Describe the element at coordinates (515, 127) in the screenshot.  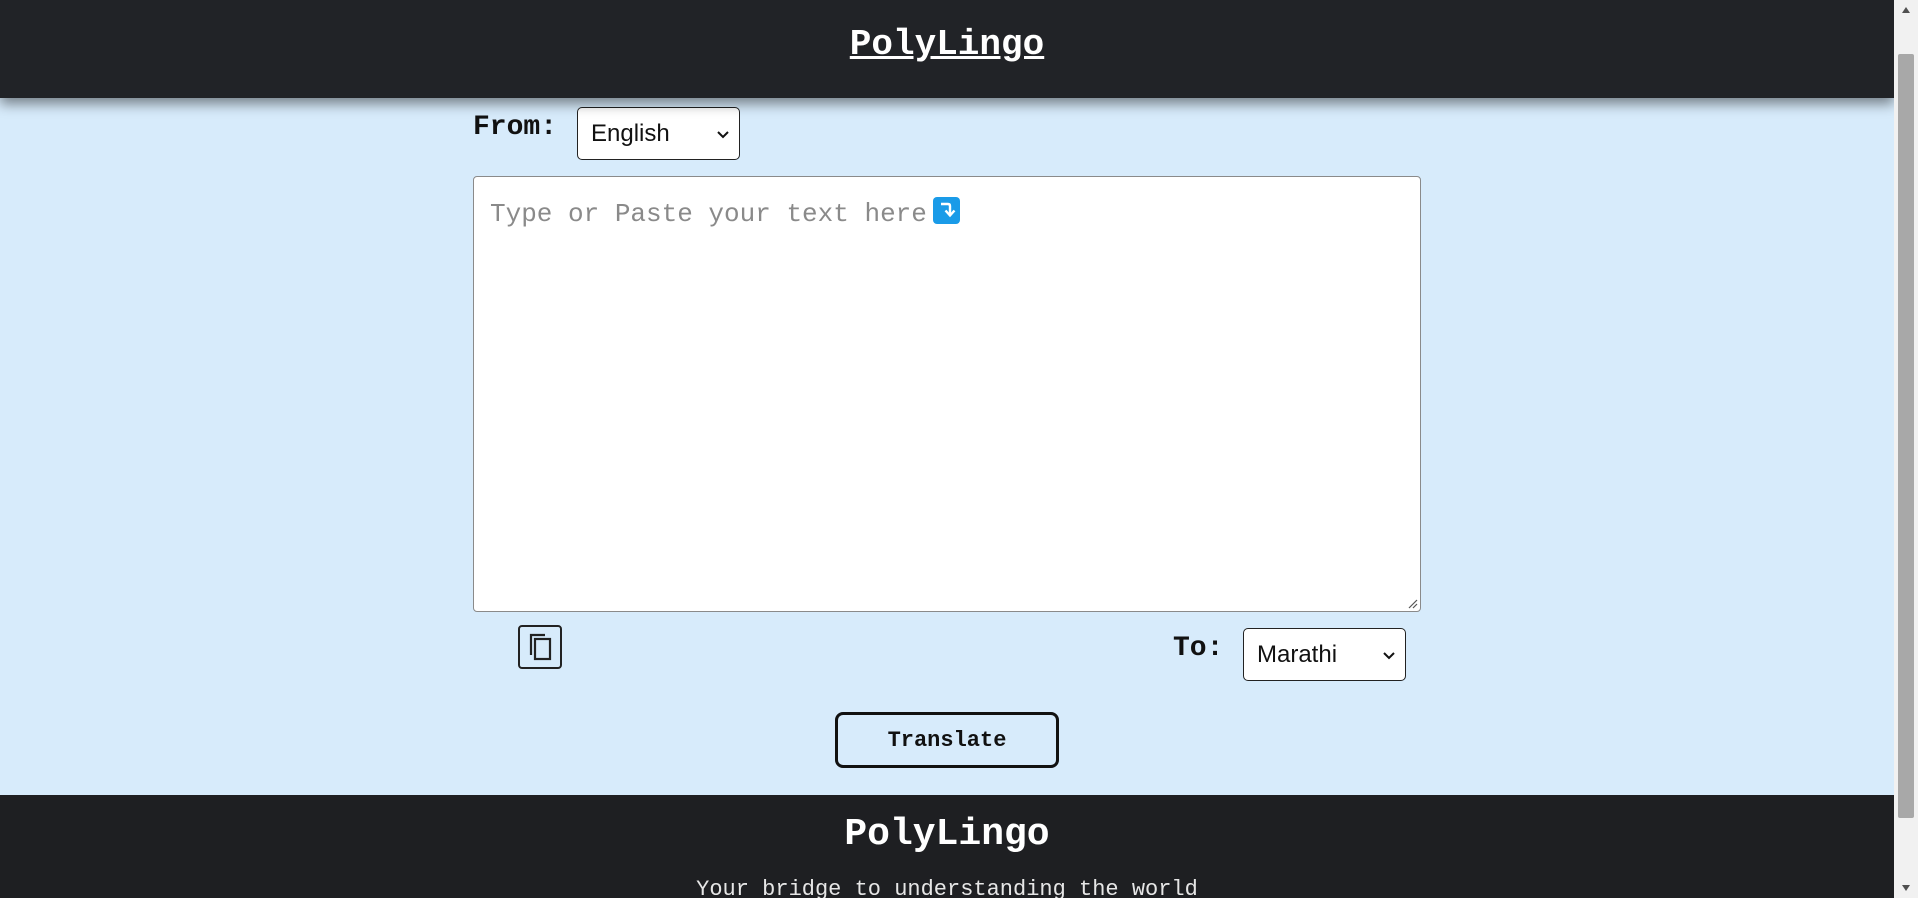
I see `from-label: From:` at that location.